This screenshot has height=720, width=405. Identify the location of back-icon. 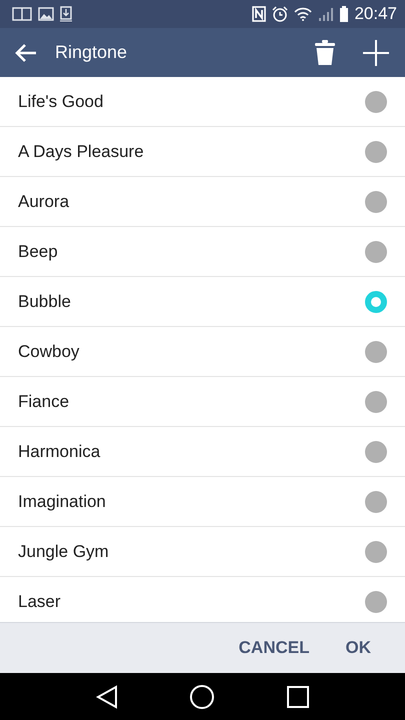
(107, 696).